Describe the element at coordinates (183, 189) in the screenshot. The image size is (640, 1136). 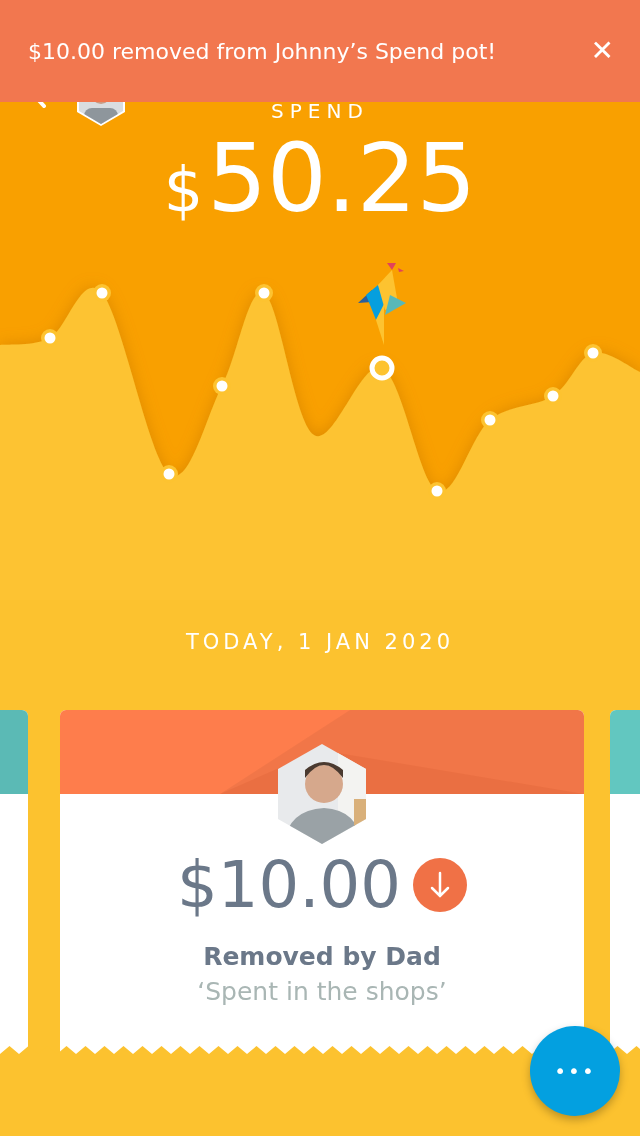
I see `currency-symbol: $` at that location.